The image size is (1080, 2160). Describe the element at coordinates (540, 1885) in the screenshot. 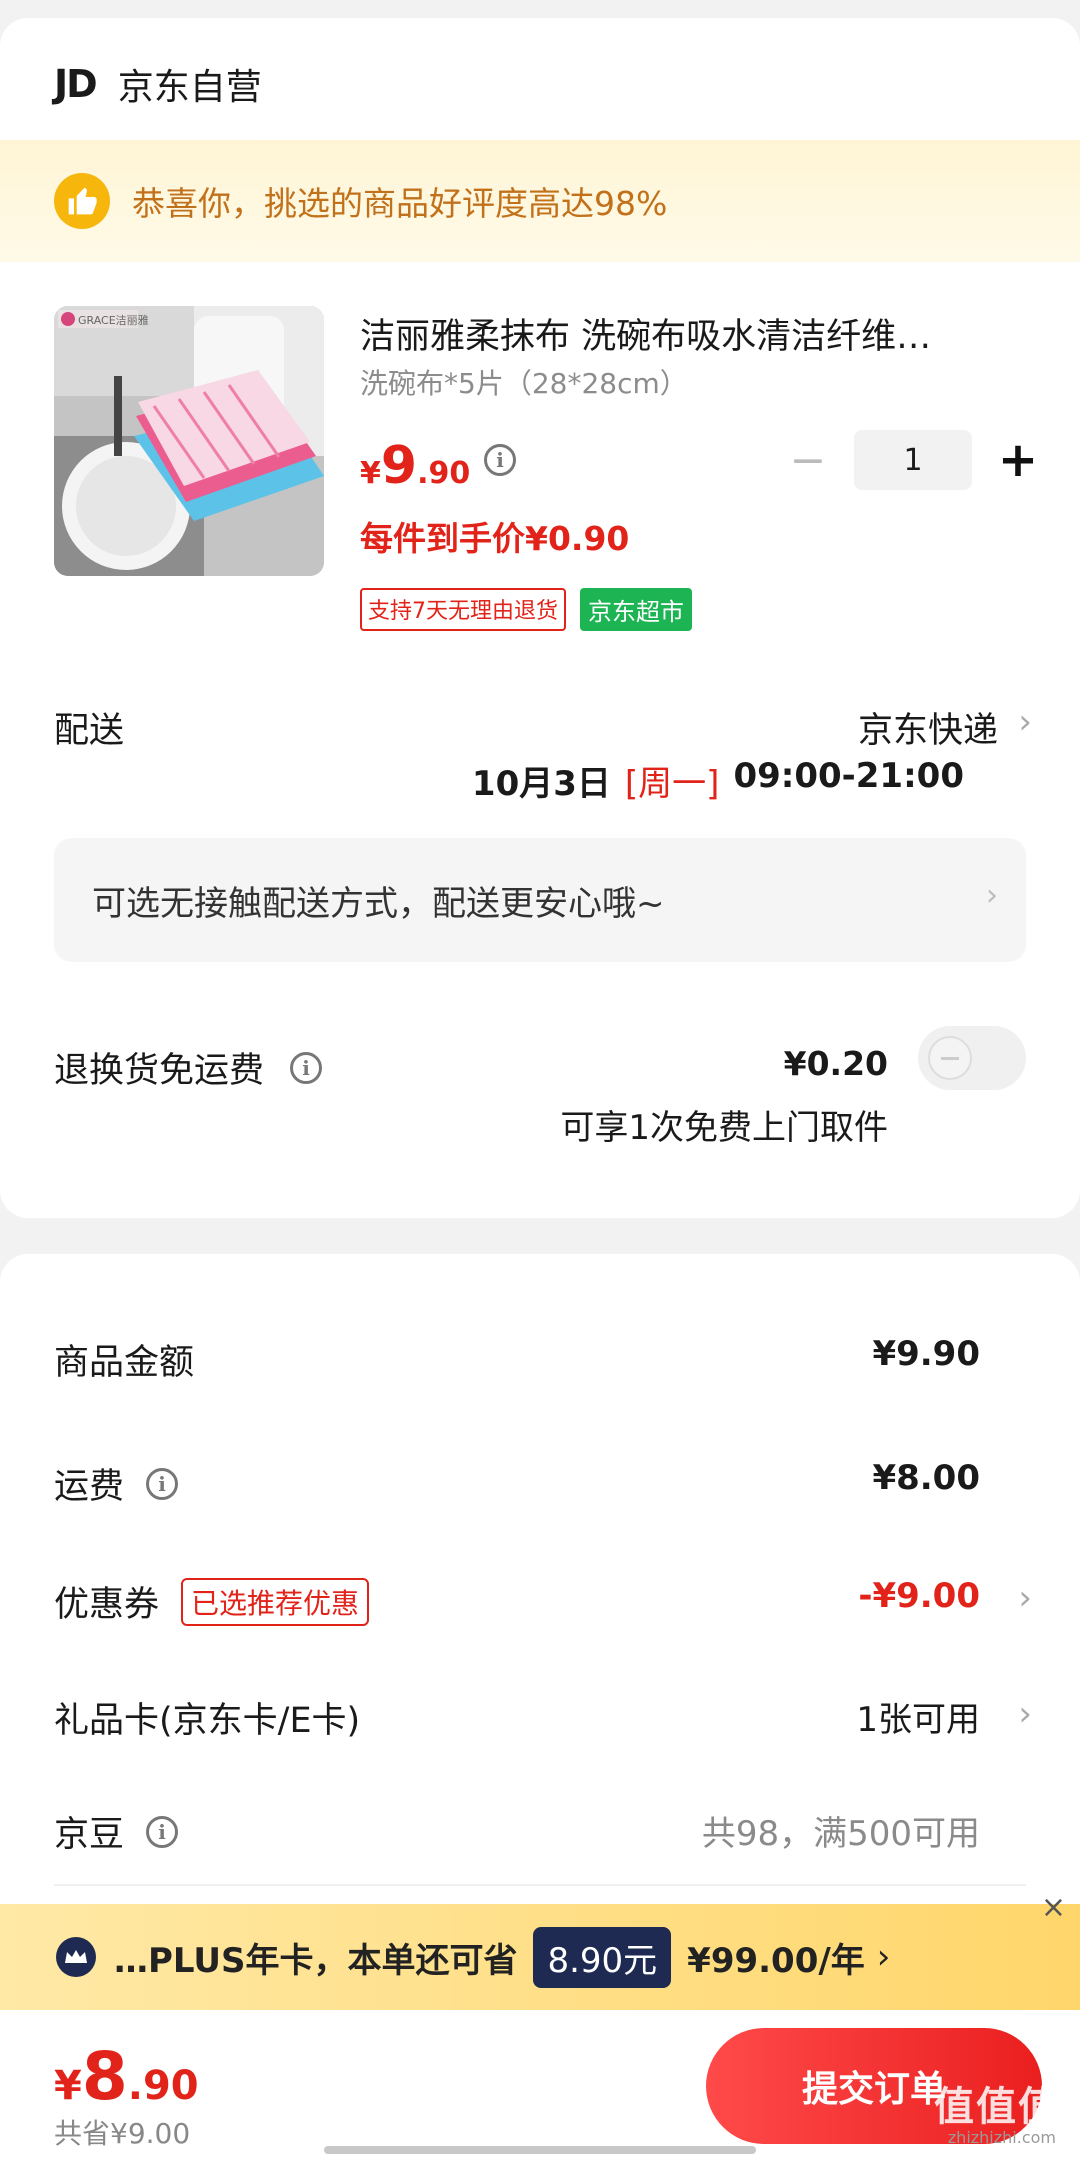

I see `summary-divider` at that location.